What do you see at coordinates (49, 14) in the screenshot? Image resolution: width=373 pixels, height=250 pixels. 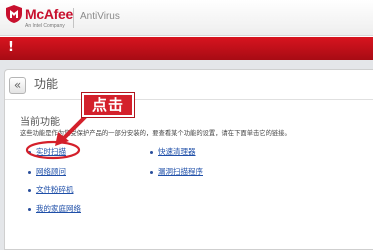 I see `brand-name: McAfee` at bounding box center [49, 14].